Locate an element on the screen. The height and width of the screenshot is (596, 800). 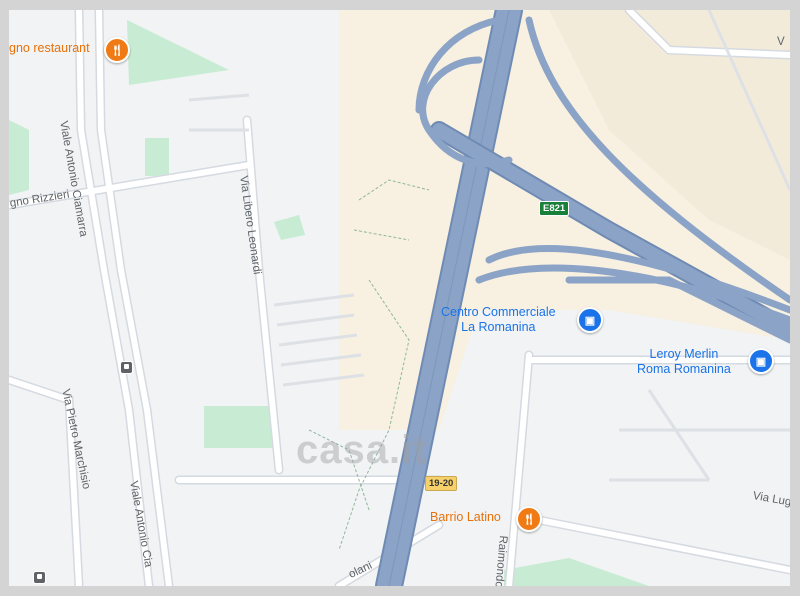
park-area-south is located at coordinates (239, 427).